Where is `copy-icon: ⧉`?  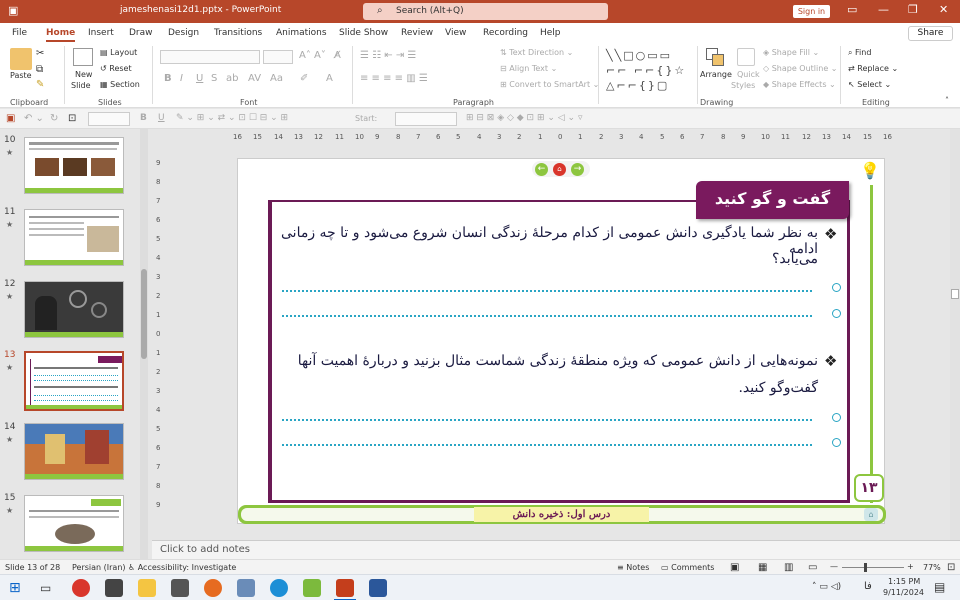 copy-icon: ⧉ is located at coordinates (39, 69).